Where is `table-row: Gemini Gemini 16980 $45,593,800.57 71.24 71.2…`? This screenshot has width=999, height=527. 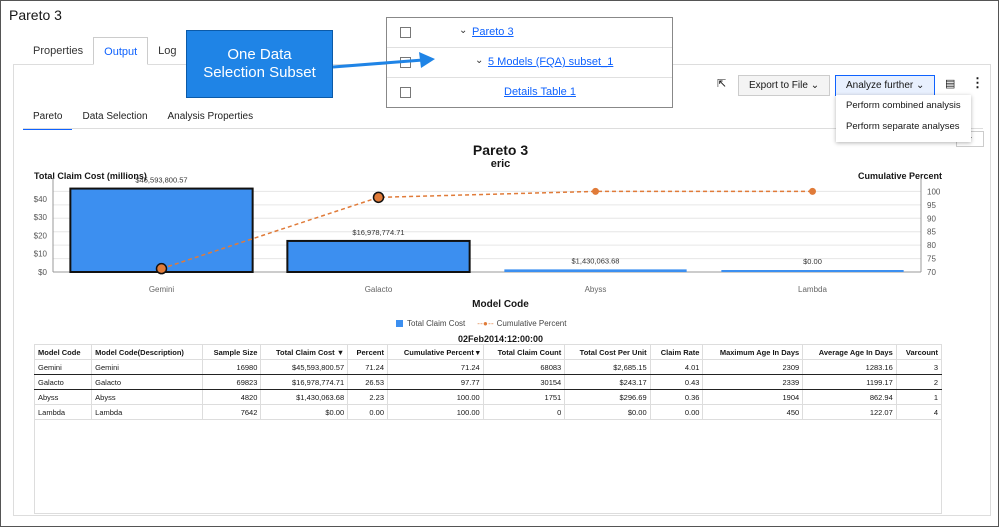
table-row: Gemini Gemini 16980 $45,593,800.57 71.24 71.2… is located at coordinates (488, 367).